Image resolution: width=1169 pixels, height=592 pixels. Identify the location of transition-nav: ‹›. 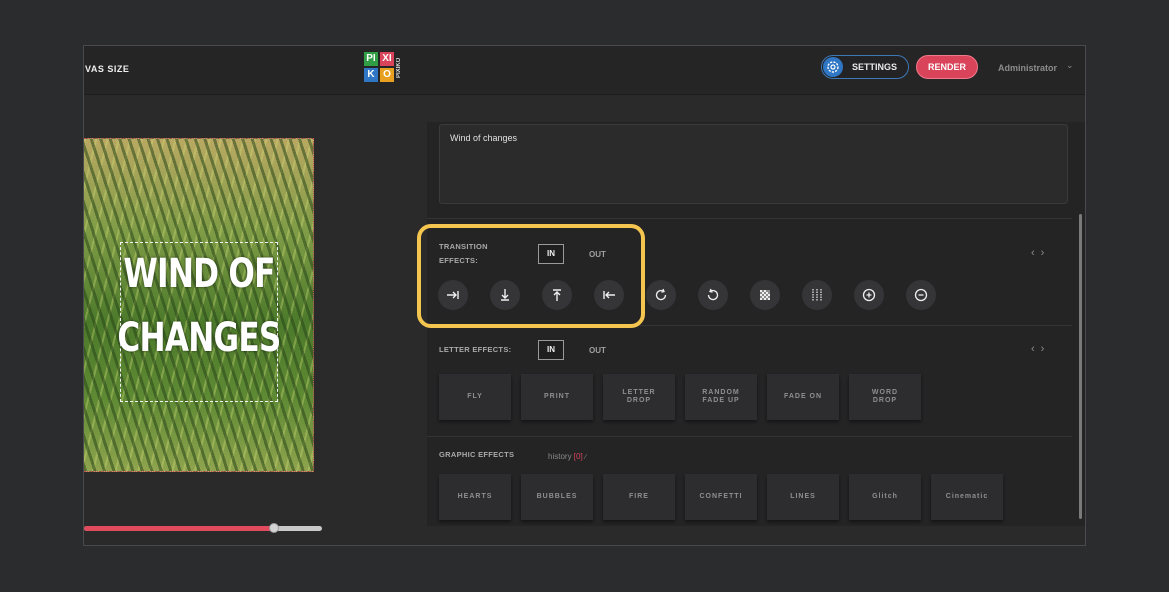
(1040, 253).